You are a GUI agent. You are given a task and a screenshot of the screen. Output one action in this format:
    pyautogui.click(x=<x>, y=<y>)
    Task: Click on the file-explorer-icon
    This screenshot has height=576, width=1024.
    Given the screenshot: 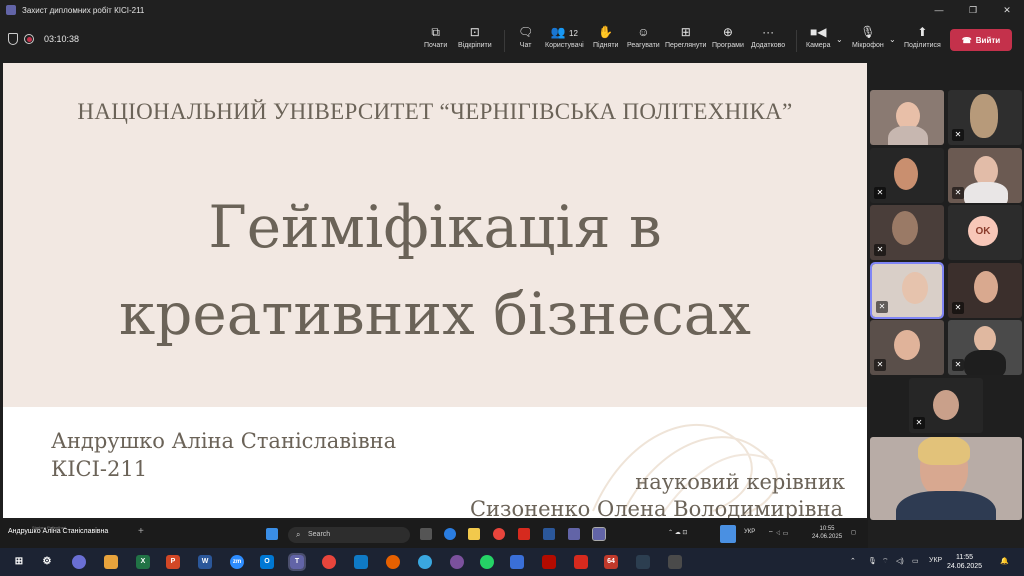 What is the action you would take?
    pyautogui.click(x=111, y=562)
    